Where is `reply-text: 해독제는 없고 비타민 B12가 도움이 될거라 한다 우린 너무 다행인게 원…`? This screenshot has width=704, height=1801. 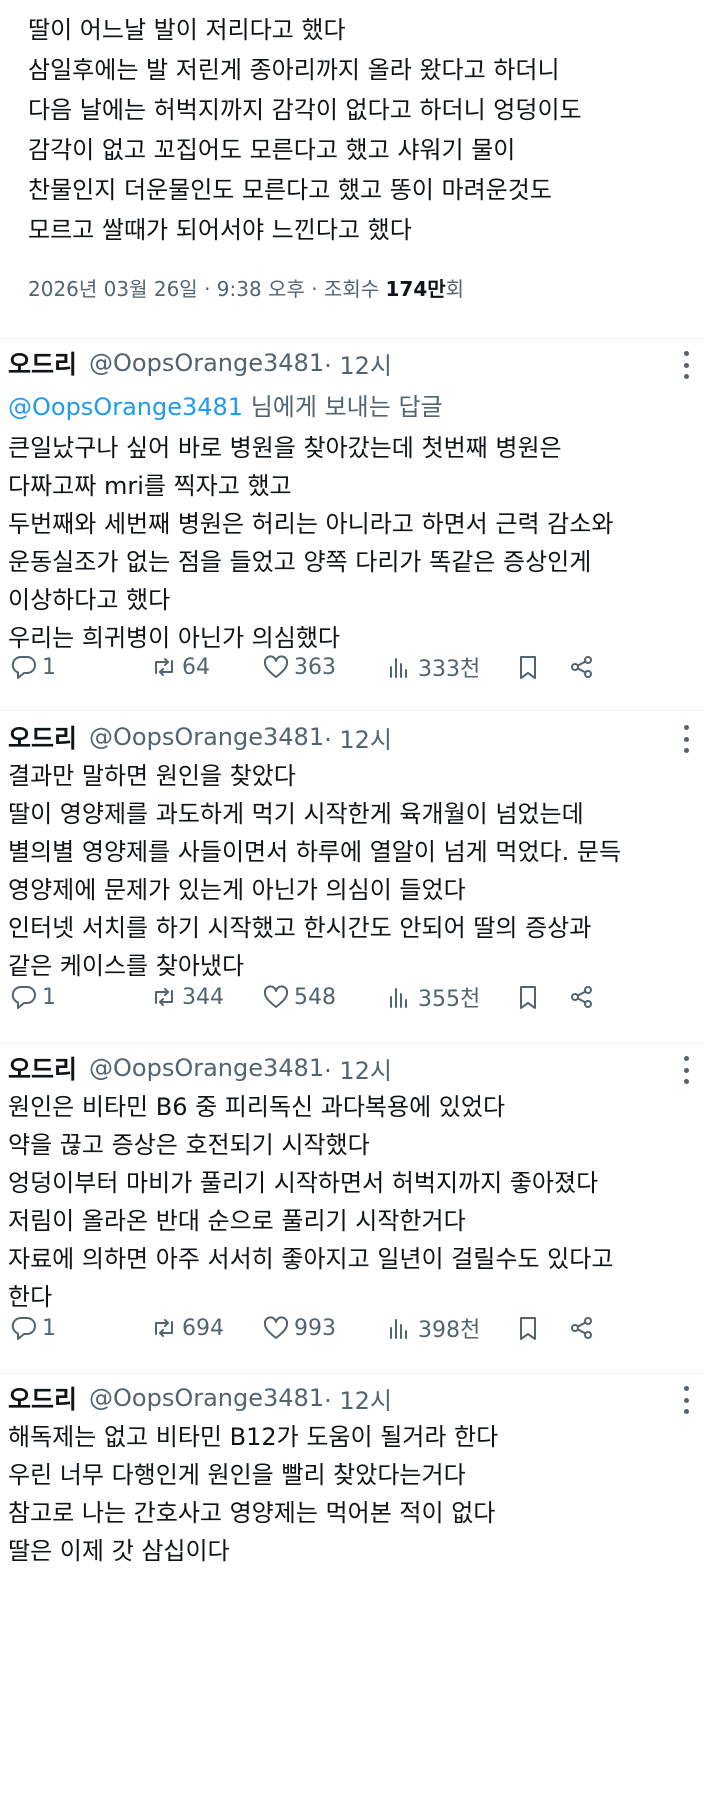 reply-text: 해독제는 없고 비타민 B12가 도움이 될거라 한다 우린 너무 다행인게 원… is located at coordinates (353, 1494).